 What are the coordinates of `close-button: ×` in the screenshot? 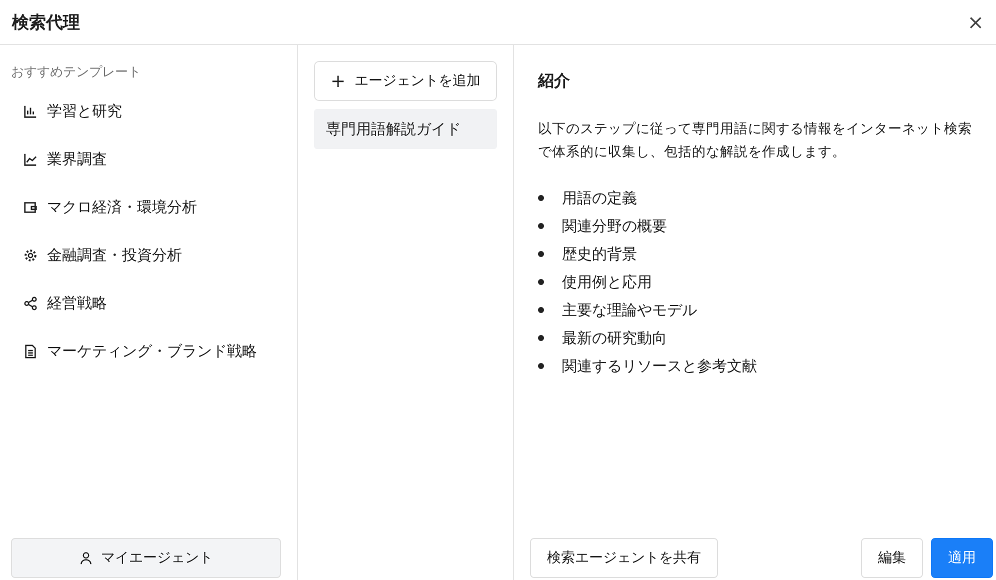 It's located at (975, 22).